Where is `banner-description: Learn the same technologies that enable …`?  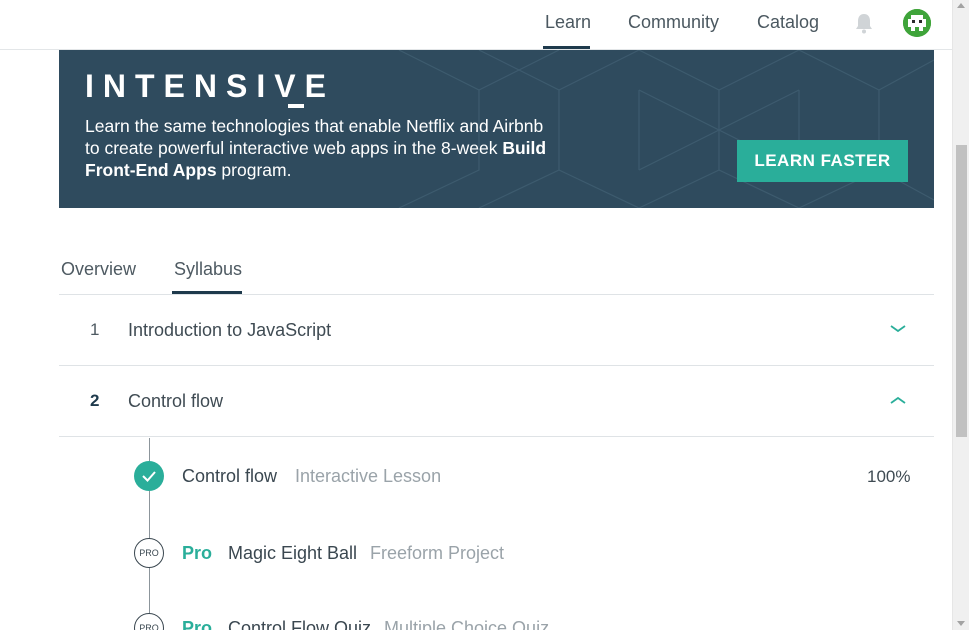
banner-description: Learn the same technologies that enable … is located at coordinates (320, 148).